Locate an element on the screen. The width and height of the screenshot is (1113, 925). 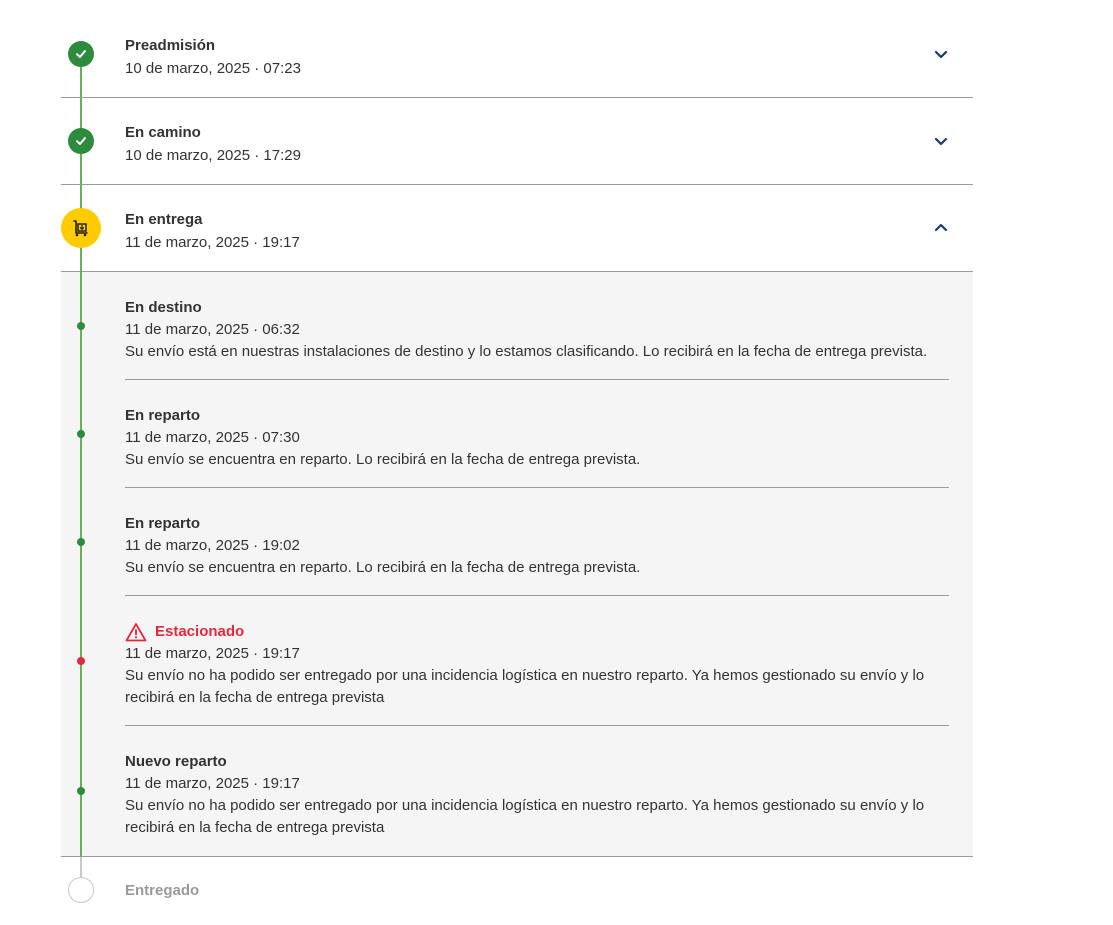
event-title: Estacionado is located at coordinates (200, 631).